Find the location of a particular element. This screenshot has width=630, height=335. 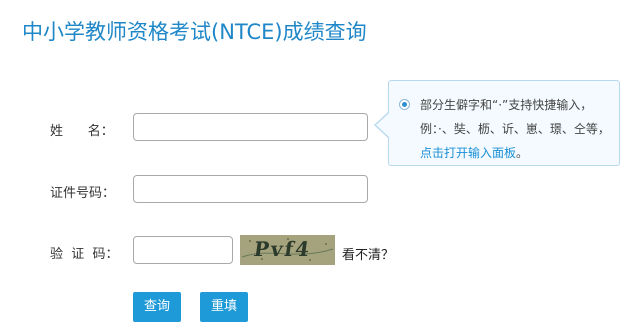

tooltip-arrow-fill is located at coordinates (382, 125).